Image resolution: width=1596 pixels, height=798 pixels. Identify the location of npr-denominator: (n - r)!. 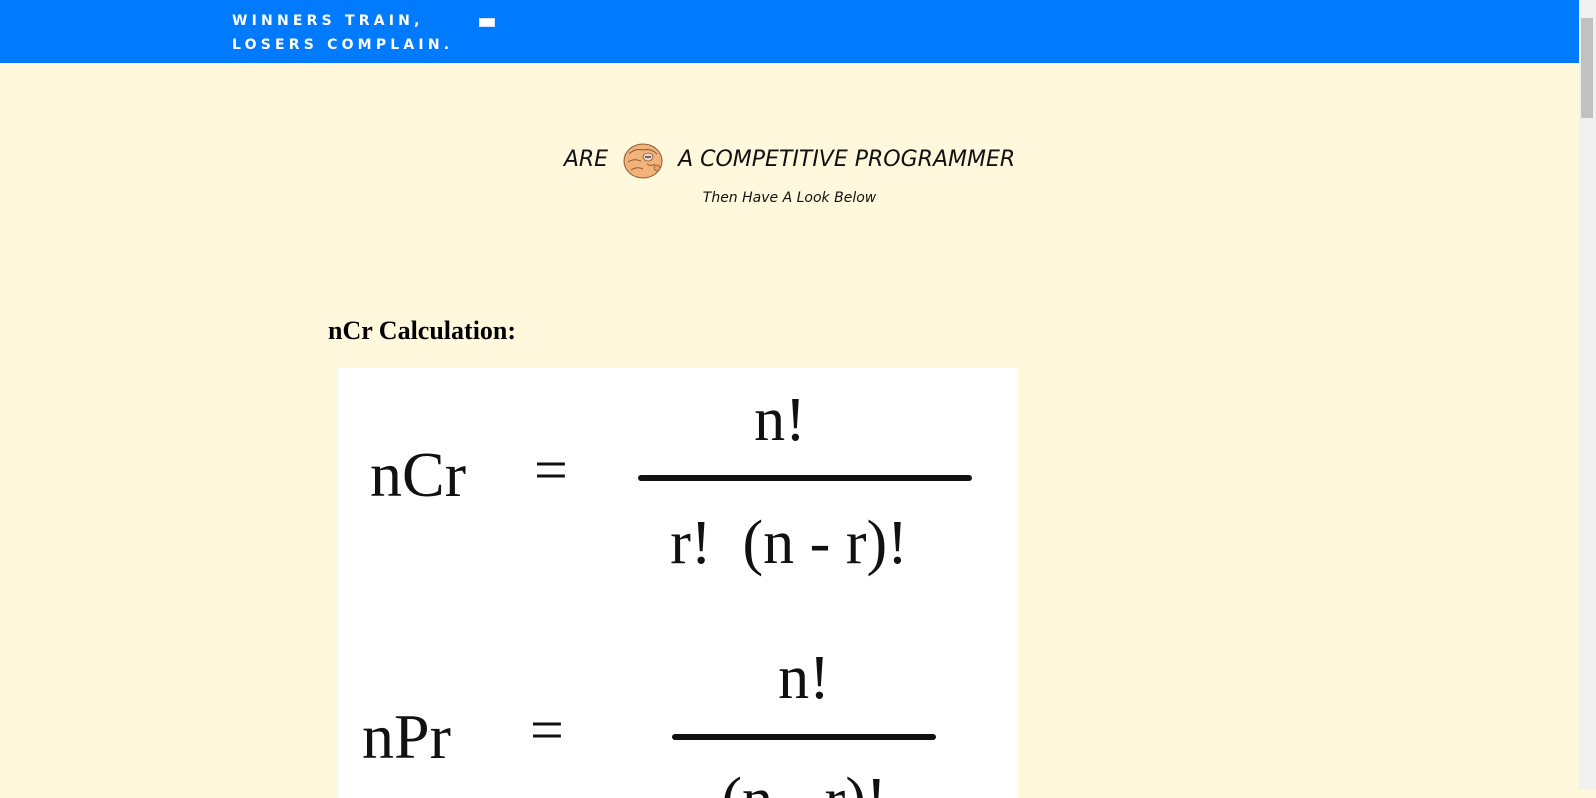
(803, 782).